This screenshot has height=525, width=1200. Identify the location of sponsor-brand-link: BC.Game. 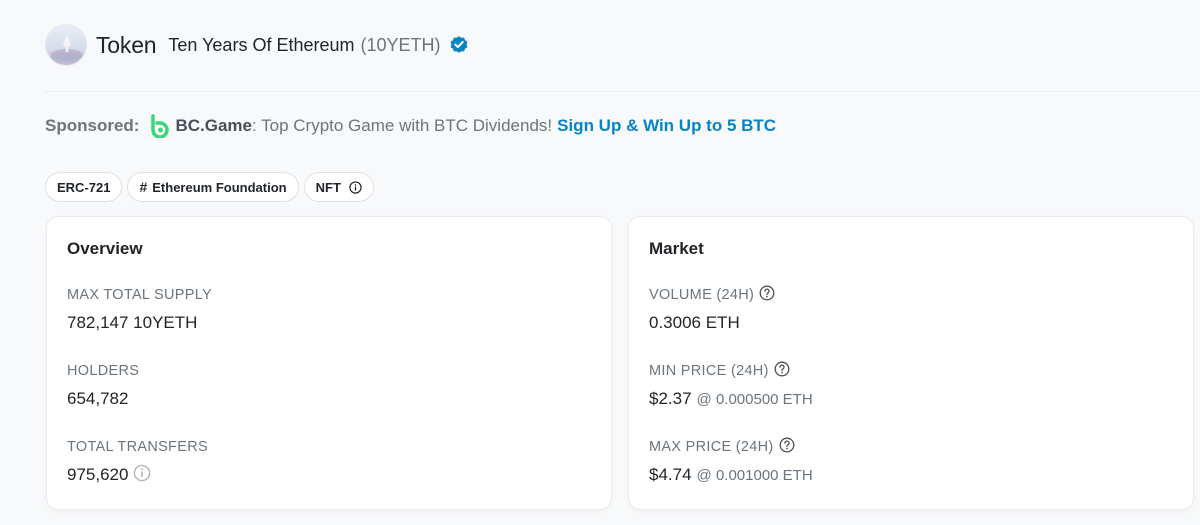
(213, 126).